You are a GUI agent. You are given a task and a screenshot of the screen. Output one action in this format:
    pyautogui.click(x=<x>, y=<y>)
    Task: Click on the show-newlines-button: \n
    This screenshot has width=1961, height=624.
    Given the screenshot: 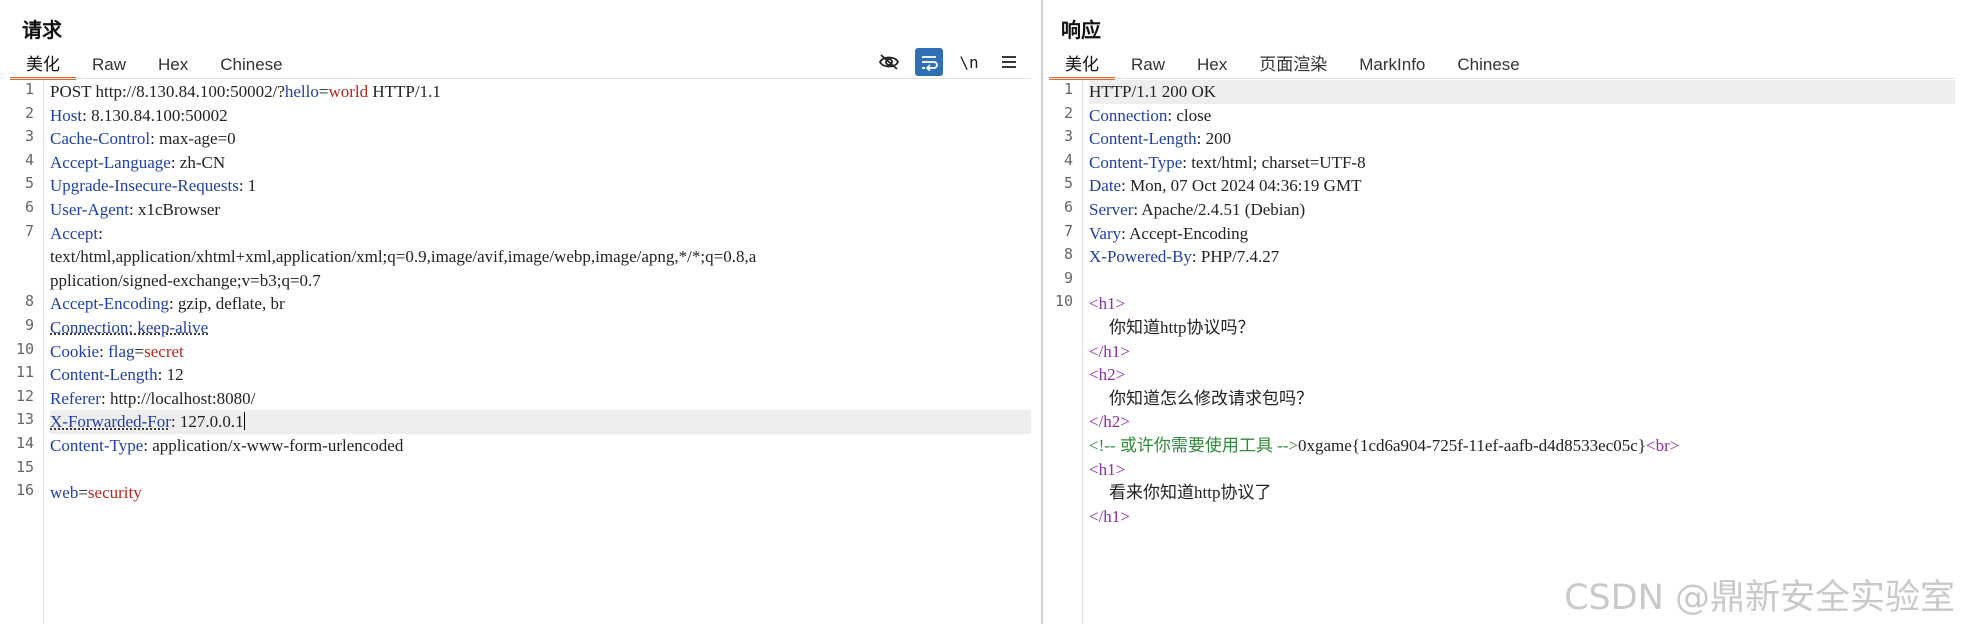 What is the action you would take?
    pyautogui.click(x=969, y=62)
    